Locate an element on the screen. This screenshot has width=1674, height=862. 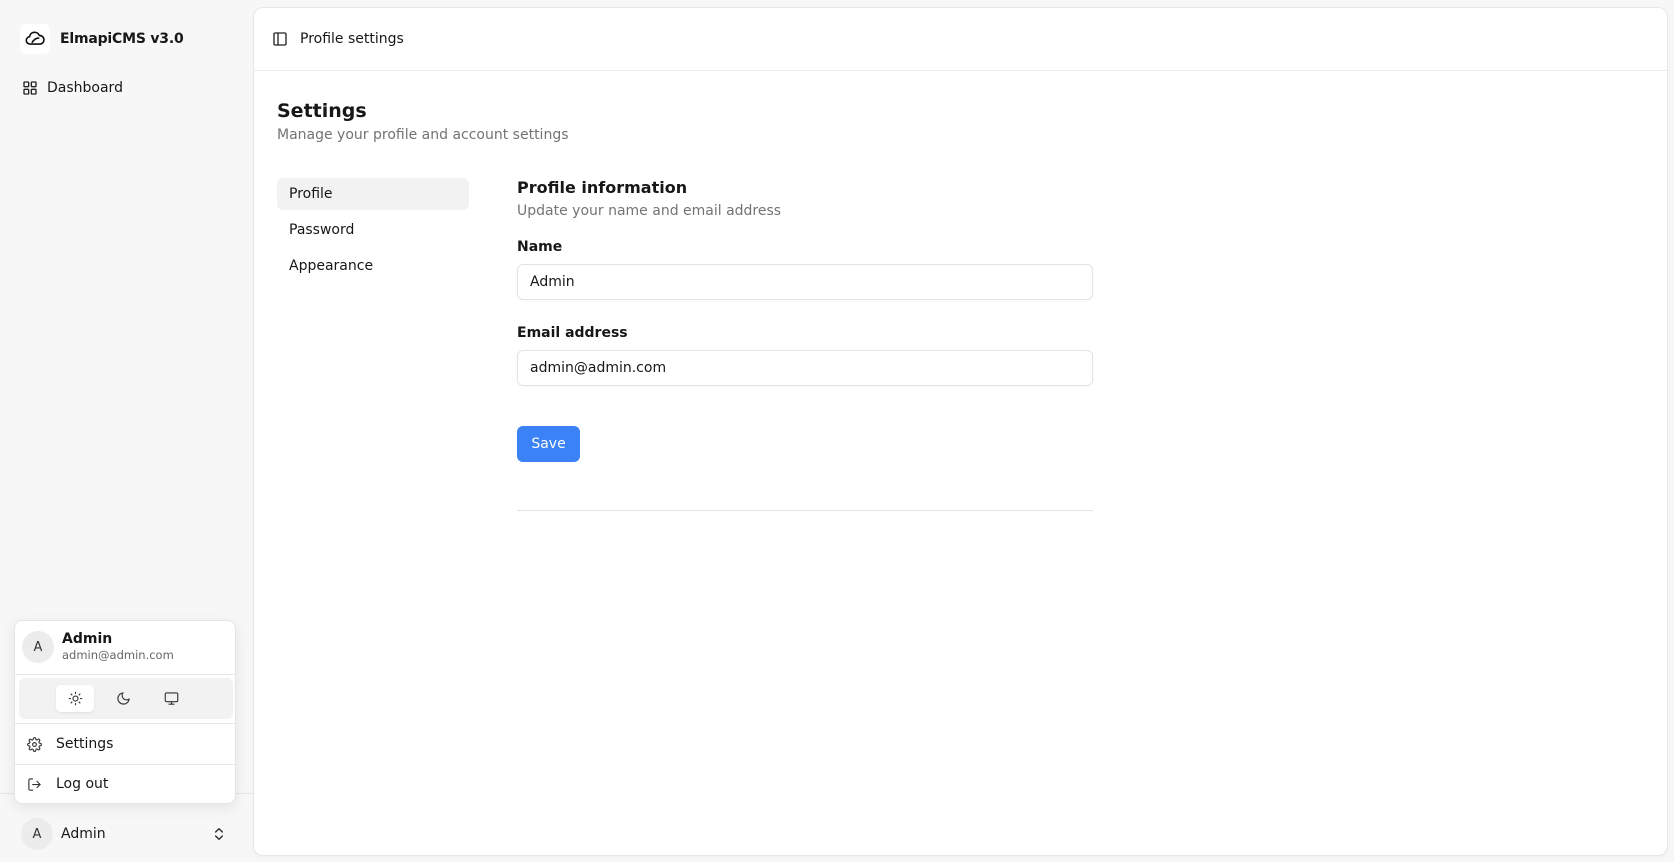
app-name: ElmapiCMS v3.0 is located at coordinates (122, 39).